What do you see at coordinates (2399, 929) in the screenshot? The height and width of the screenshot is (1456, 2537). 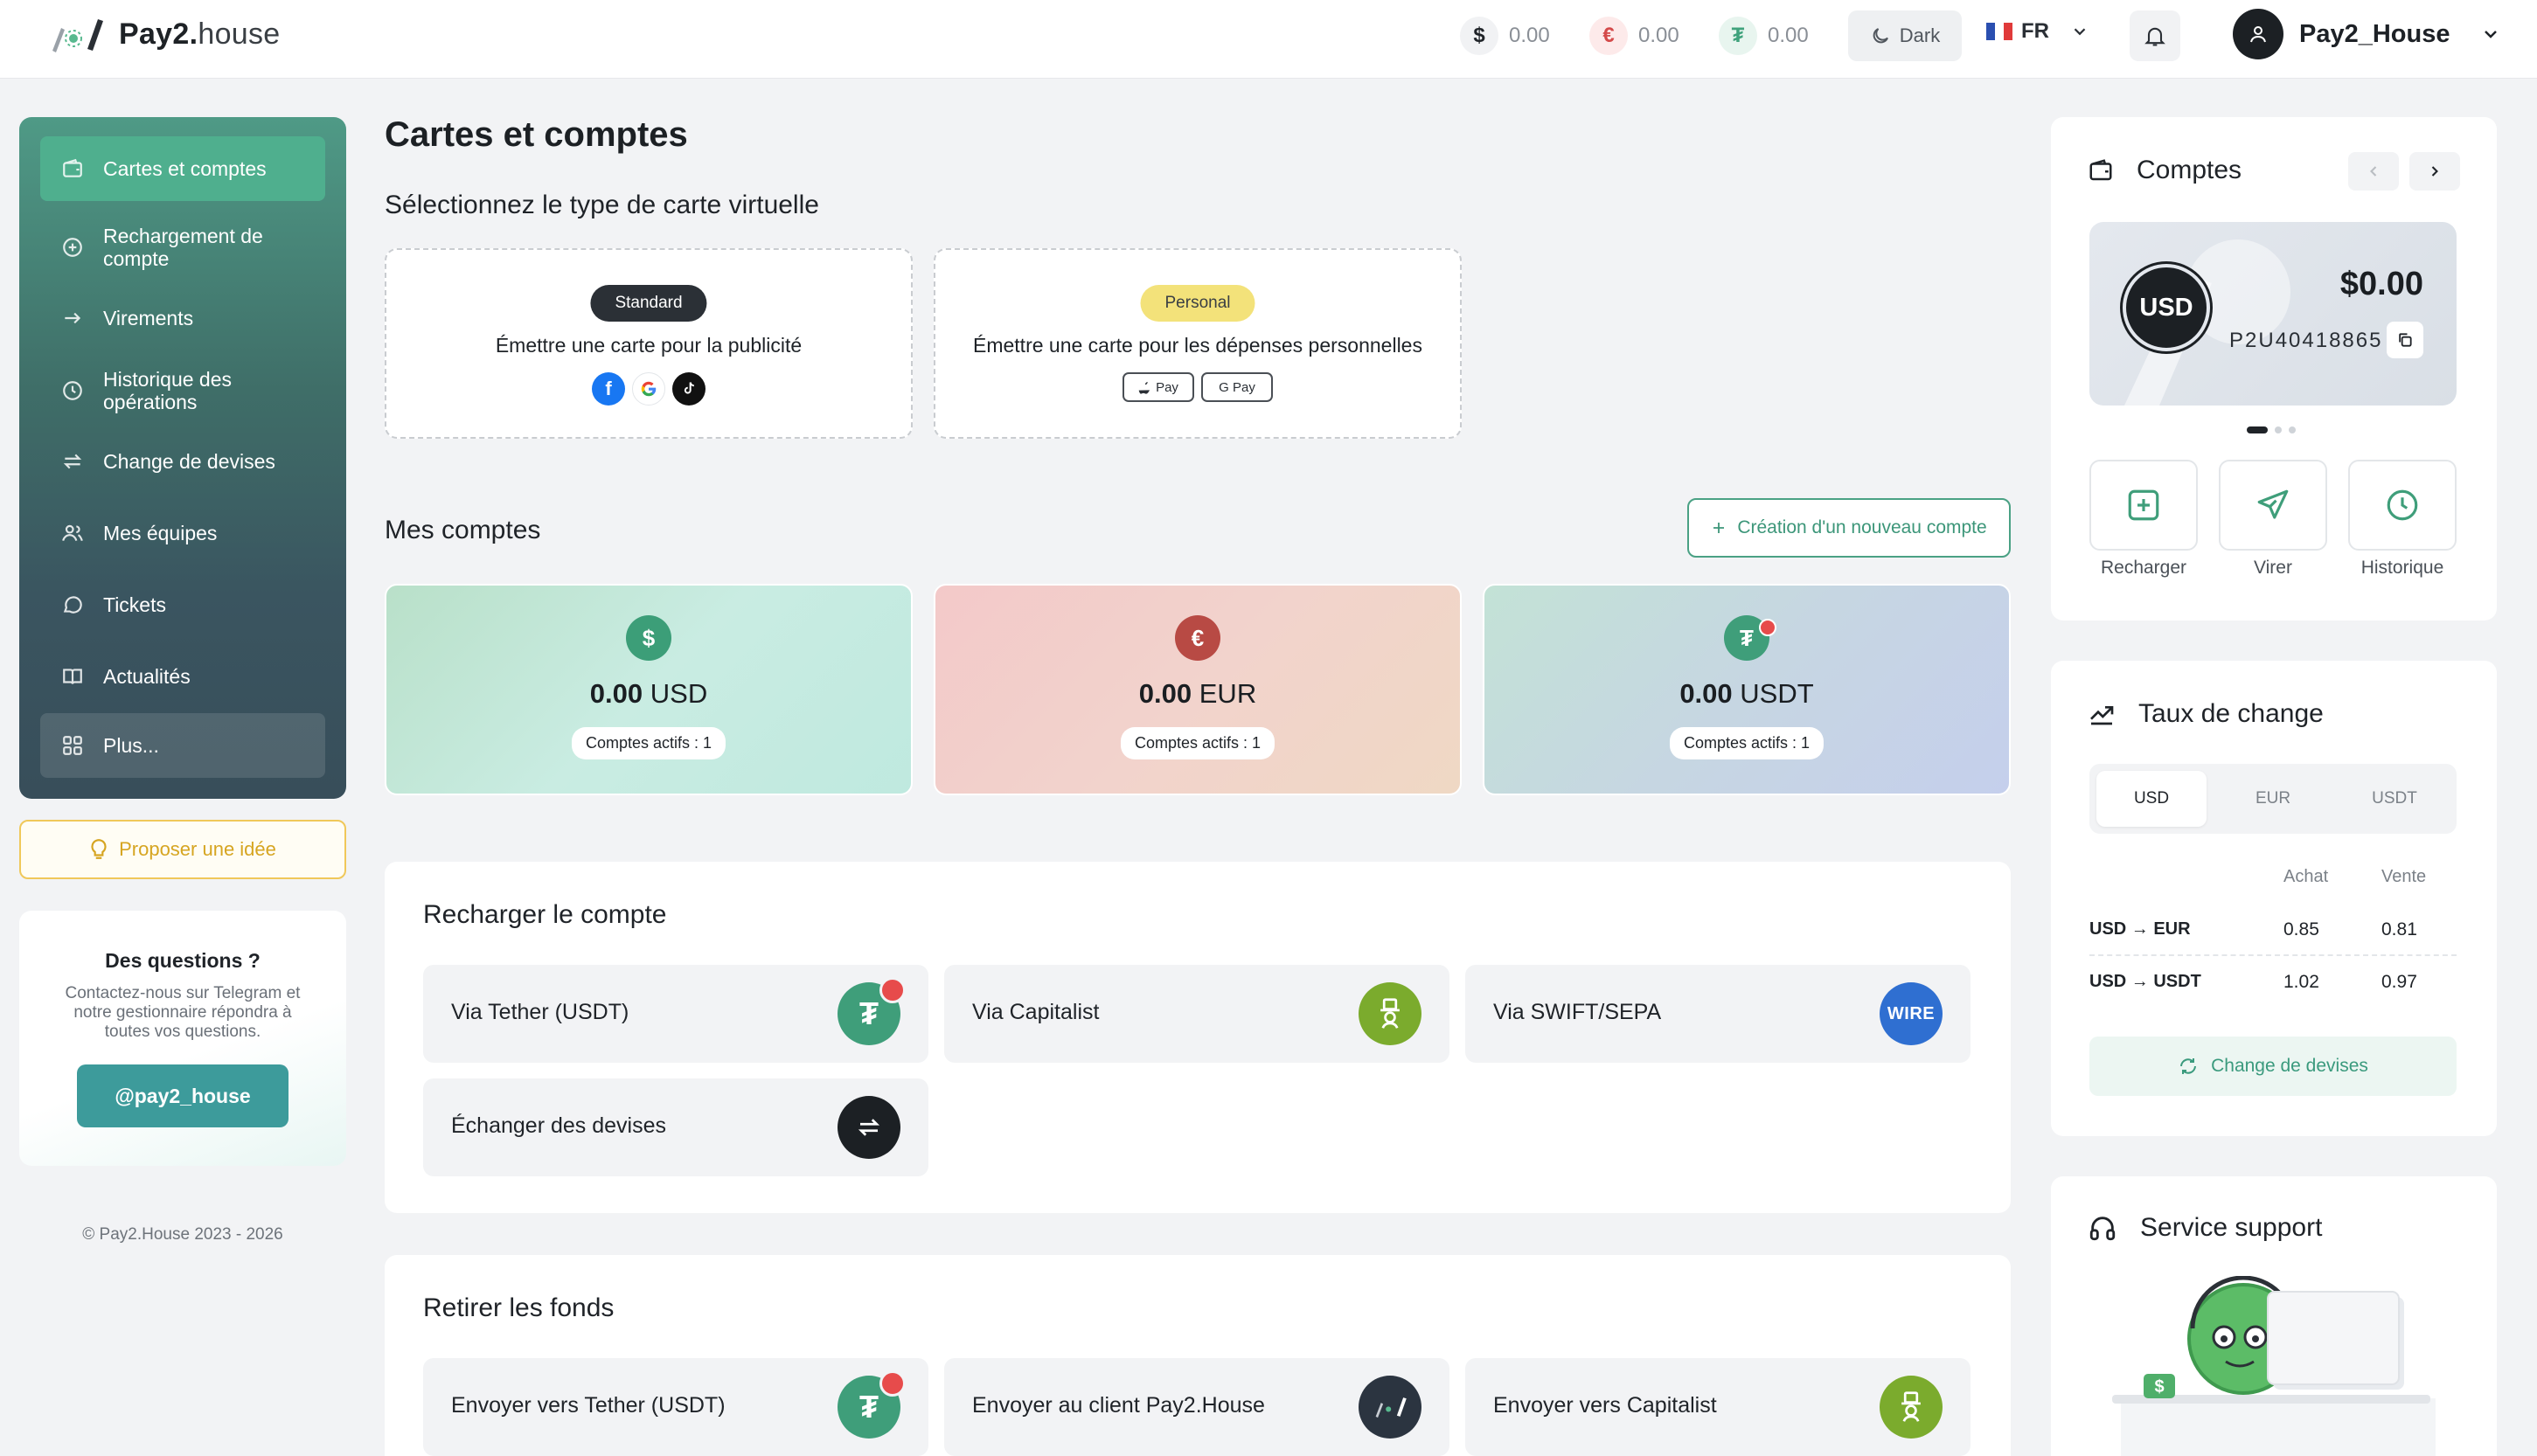 I see `rate-sell: 0.81` at bounding box center [2399, 929].